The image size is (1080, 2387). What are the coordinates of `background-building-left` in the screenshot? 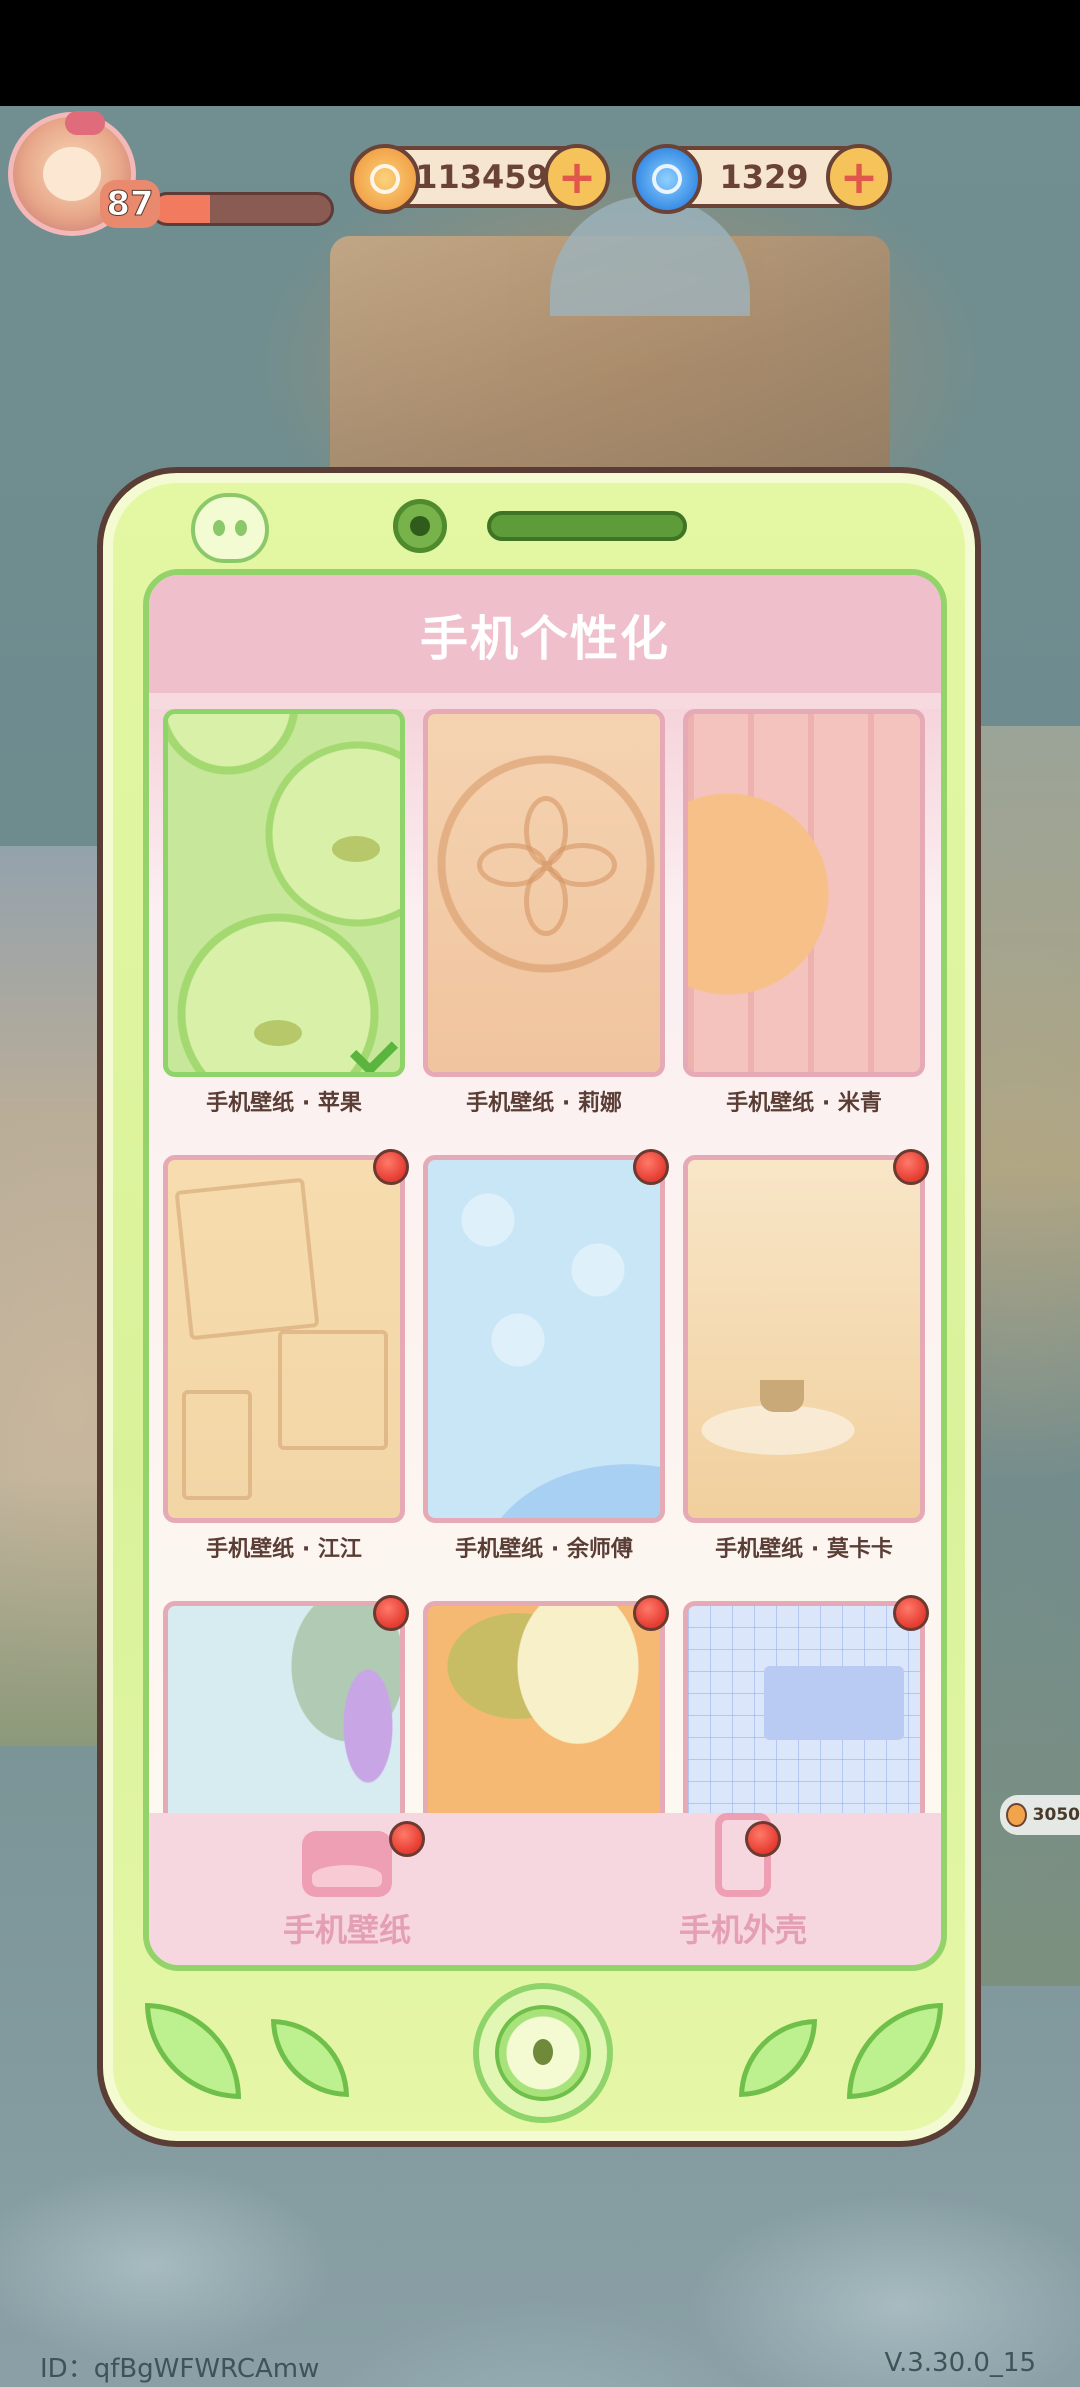 It's located at (55, 1296).